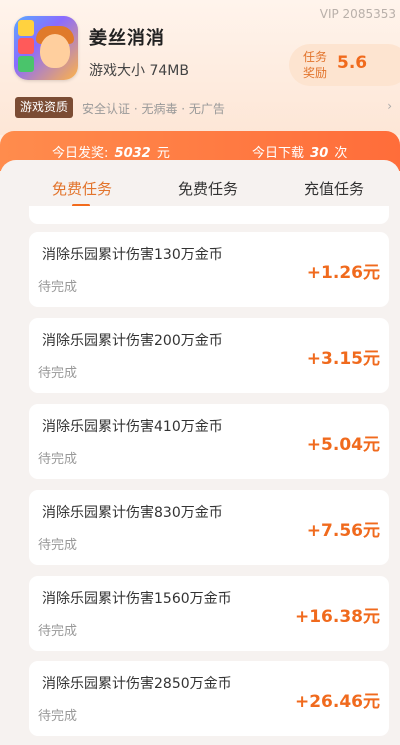 Image resolution: width=400 pixels, height=745 pixels. Describe the element at coordinates (389, 106) in the screenshot. I see `chevron-right-icon: ›` at that location.